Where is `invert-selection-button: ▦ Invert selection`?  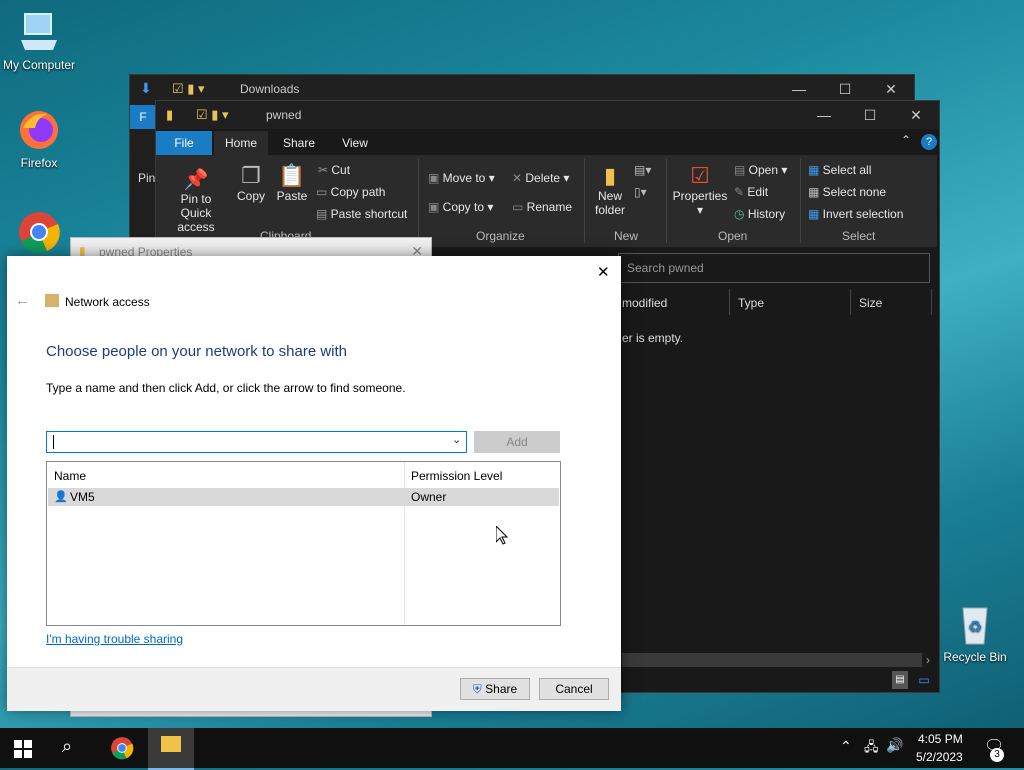
invert-selection-button: ▦ Invert selection is located at coordinates (855, 214).